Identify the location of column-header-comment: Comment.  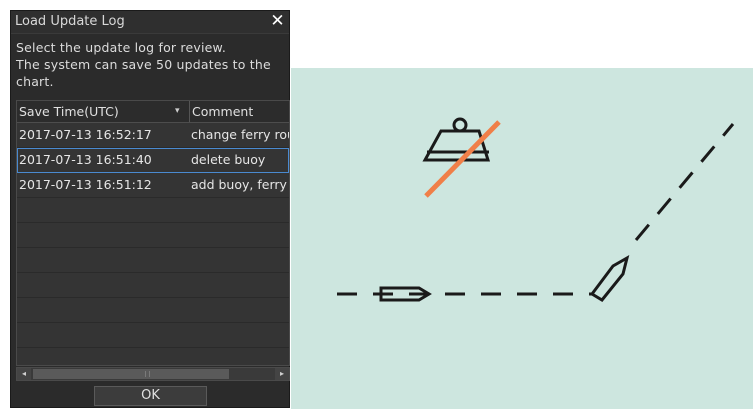
(239, 111).